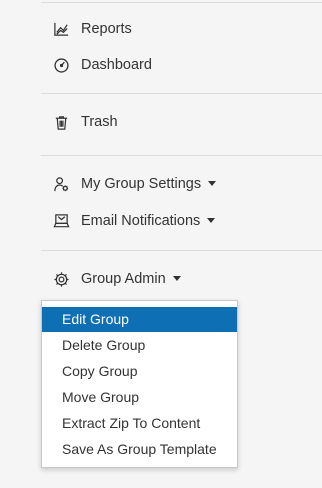  Describe the element at coordinates (181, 122) in the screenshot. I see `nav-item-trash: Trash` at that location.